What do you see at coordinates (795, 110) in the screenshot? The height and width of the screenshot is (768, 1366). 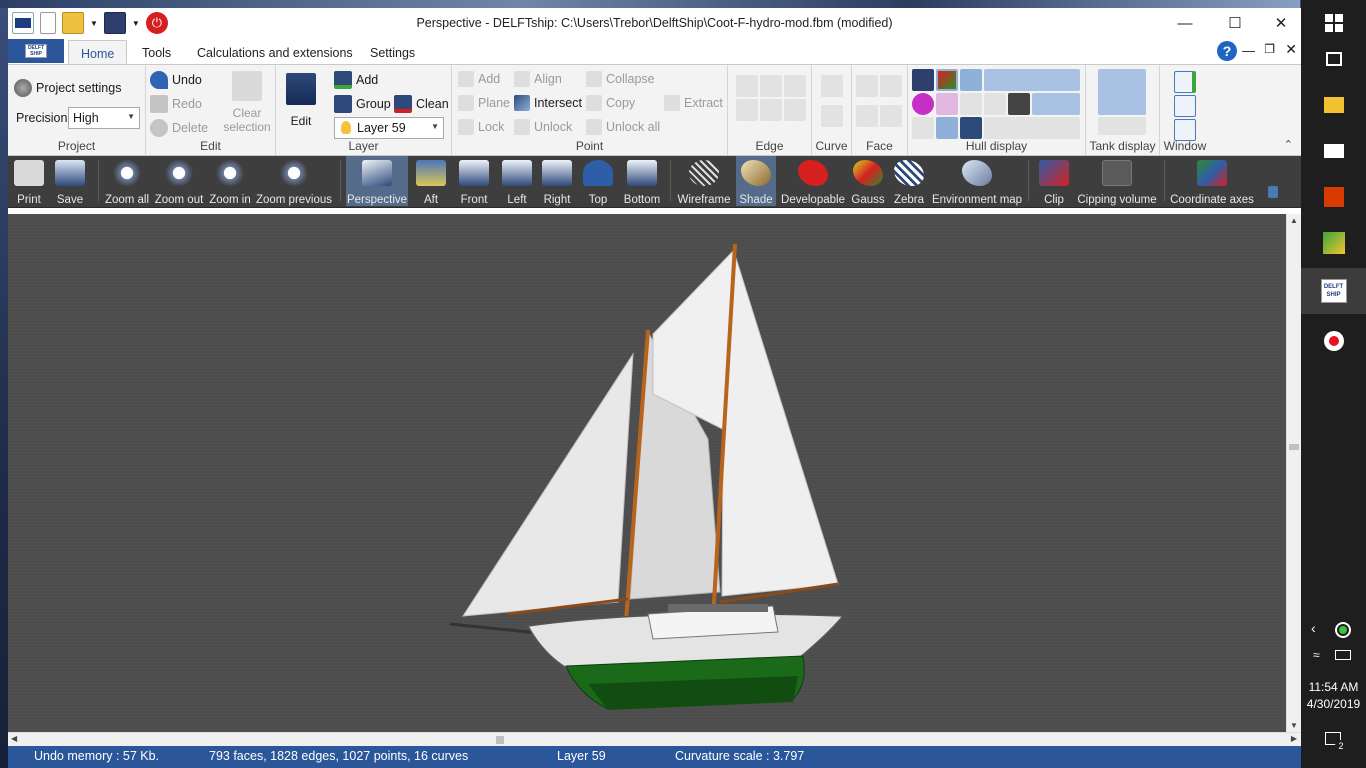 I see `edge-tool-6-icon` at bounding box center [795, 110].